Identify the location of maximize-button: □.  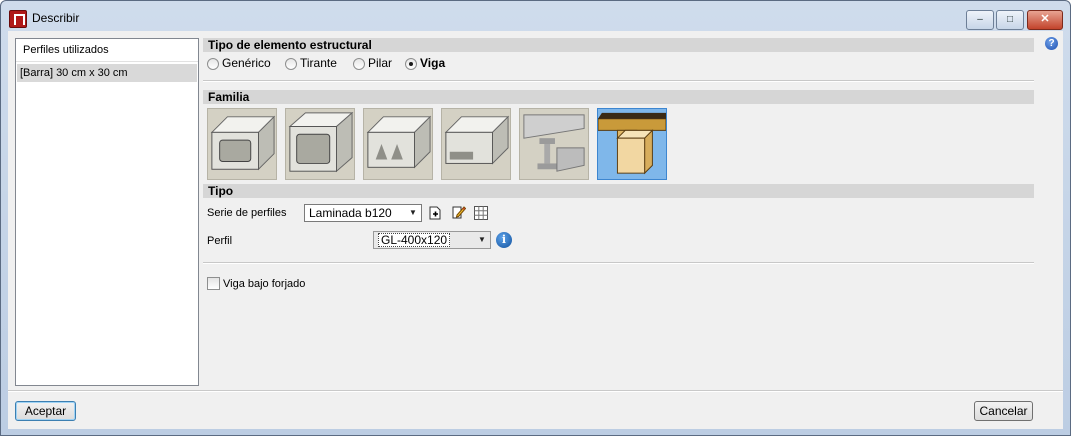
(1010, 20).